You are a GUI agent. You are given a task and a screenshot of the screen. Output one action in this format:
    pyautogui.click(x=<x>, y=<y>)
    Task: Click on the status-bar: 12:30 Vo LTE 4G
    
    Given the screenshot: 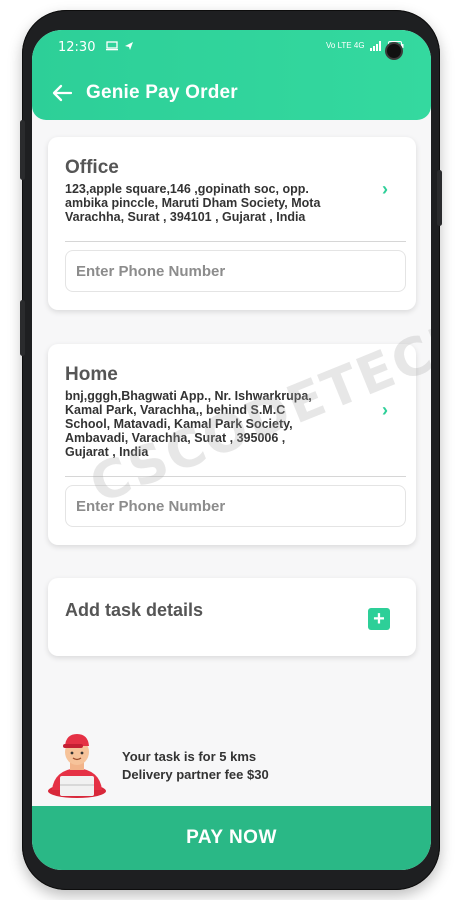 What is the action you would take?
    pyautogui.click(x=231, y=48)
    